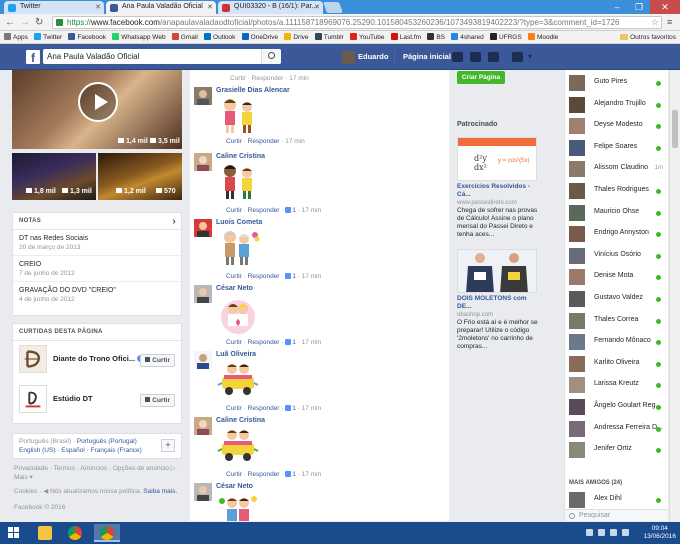 The image size is (680, 544). Describe the element at coordinates (493, 57) in the screenshot. I see `notifications-icon` at that location.